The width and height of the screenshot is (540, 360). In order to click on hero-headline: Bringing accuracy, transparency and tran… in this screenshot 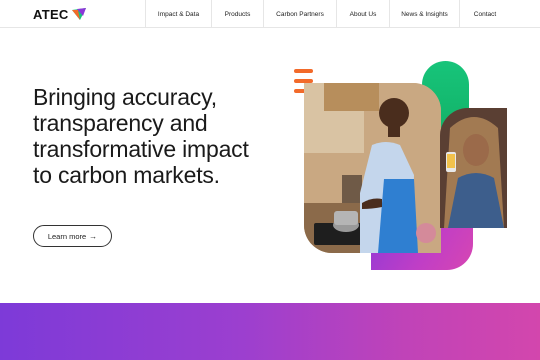, I will do `click(141, 136)`.